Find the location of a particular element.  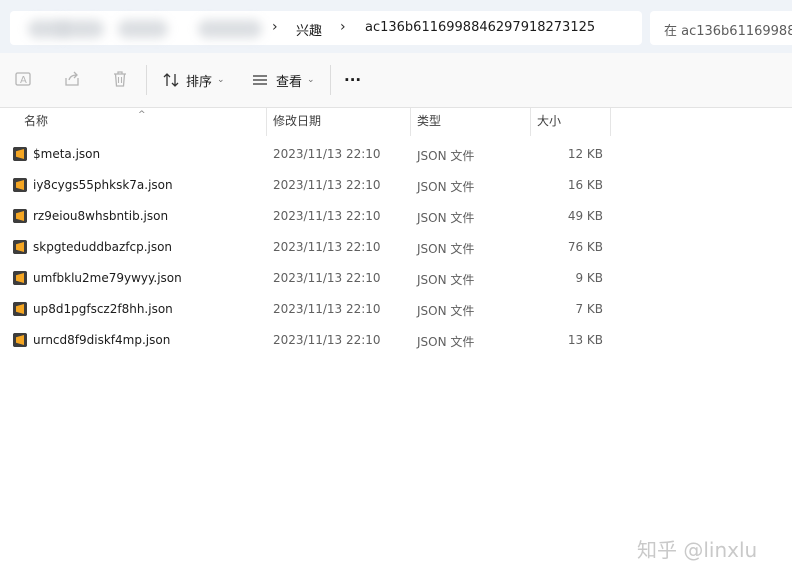

file-size: 13 KB is located at coordinates (585, 340).